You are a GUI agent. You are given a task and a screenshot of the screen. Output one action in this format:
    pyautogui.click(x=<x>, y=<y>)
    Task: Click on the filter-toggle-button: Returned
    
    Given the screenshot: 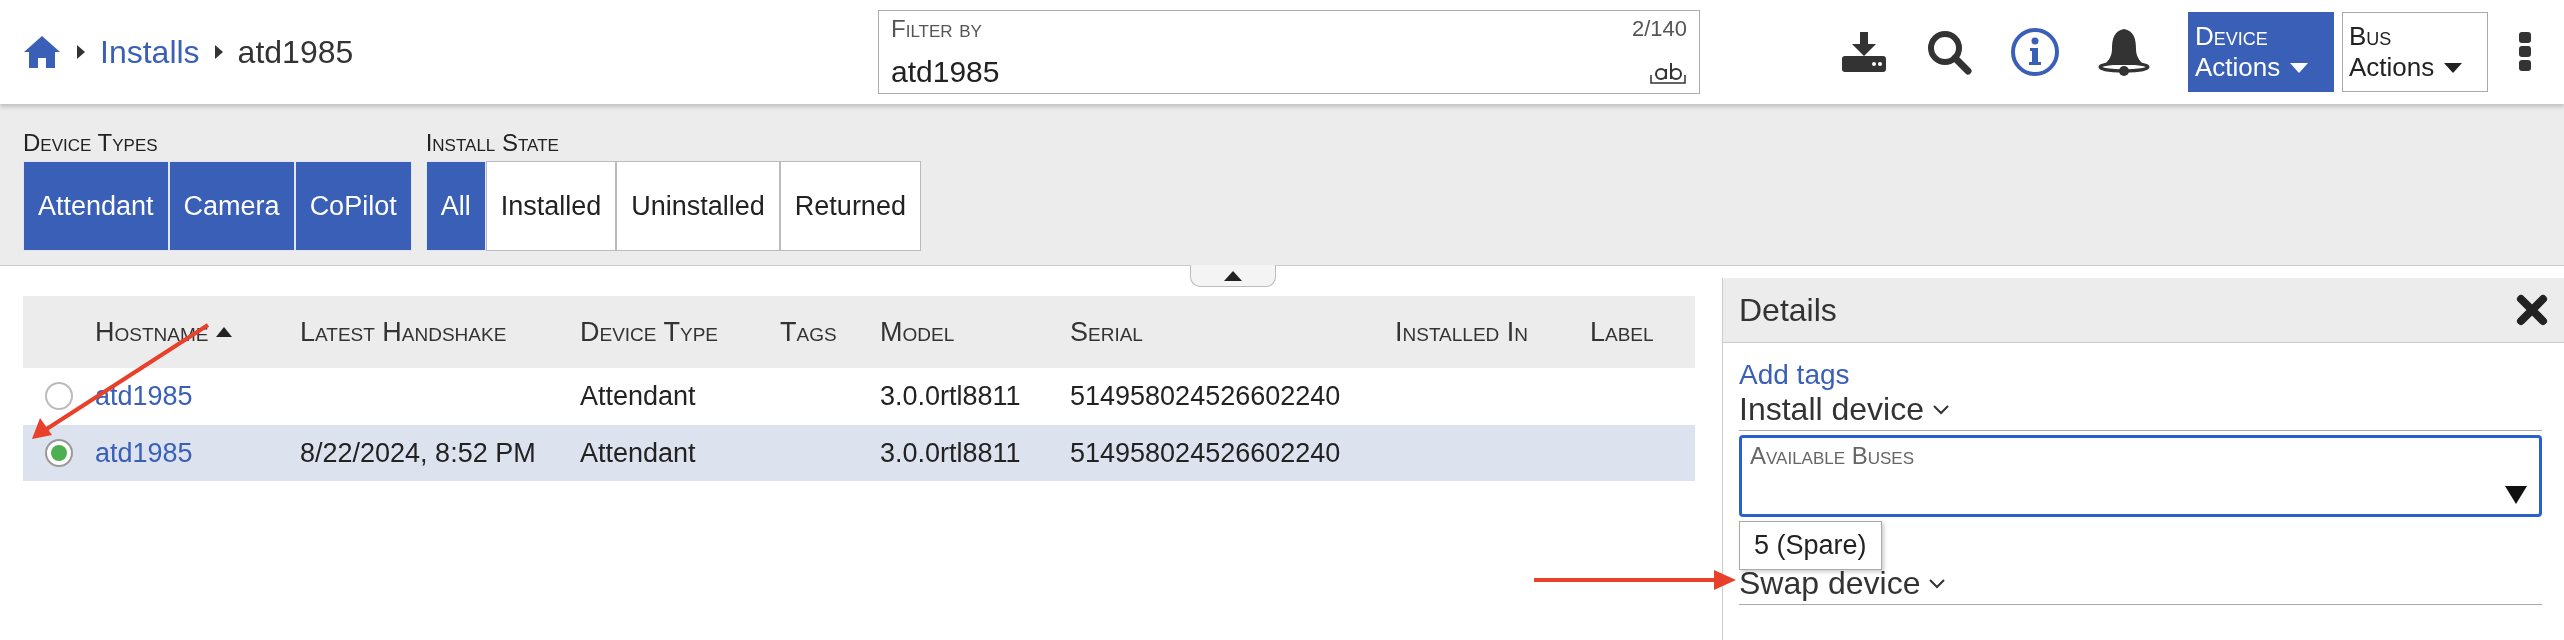 What is the action you would take?
    pyautogui.click(x=850, y=206)
    